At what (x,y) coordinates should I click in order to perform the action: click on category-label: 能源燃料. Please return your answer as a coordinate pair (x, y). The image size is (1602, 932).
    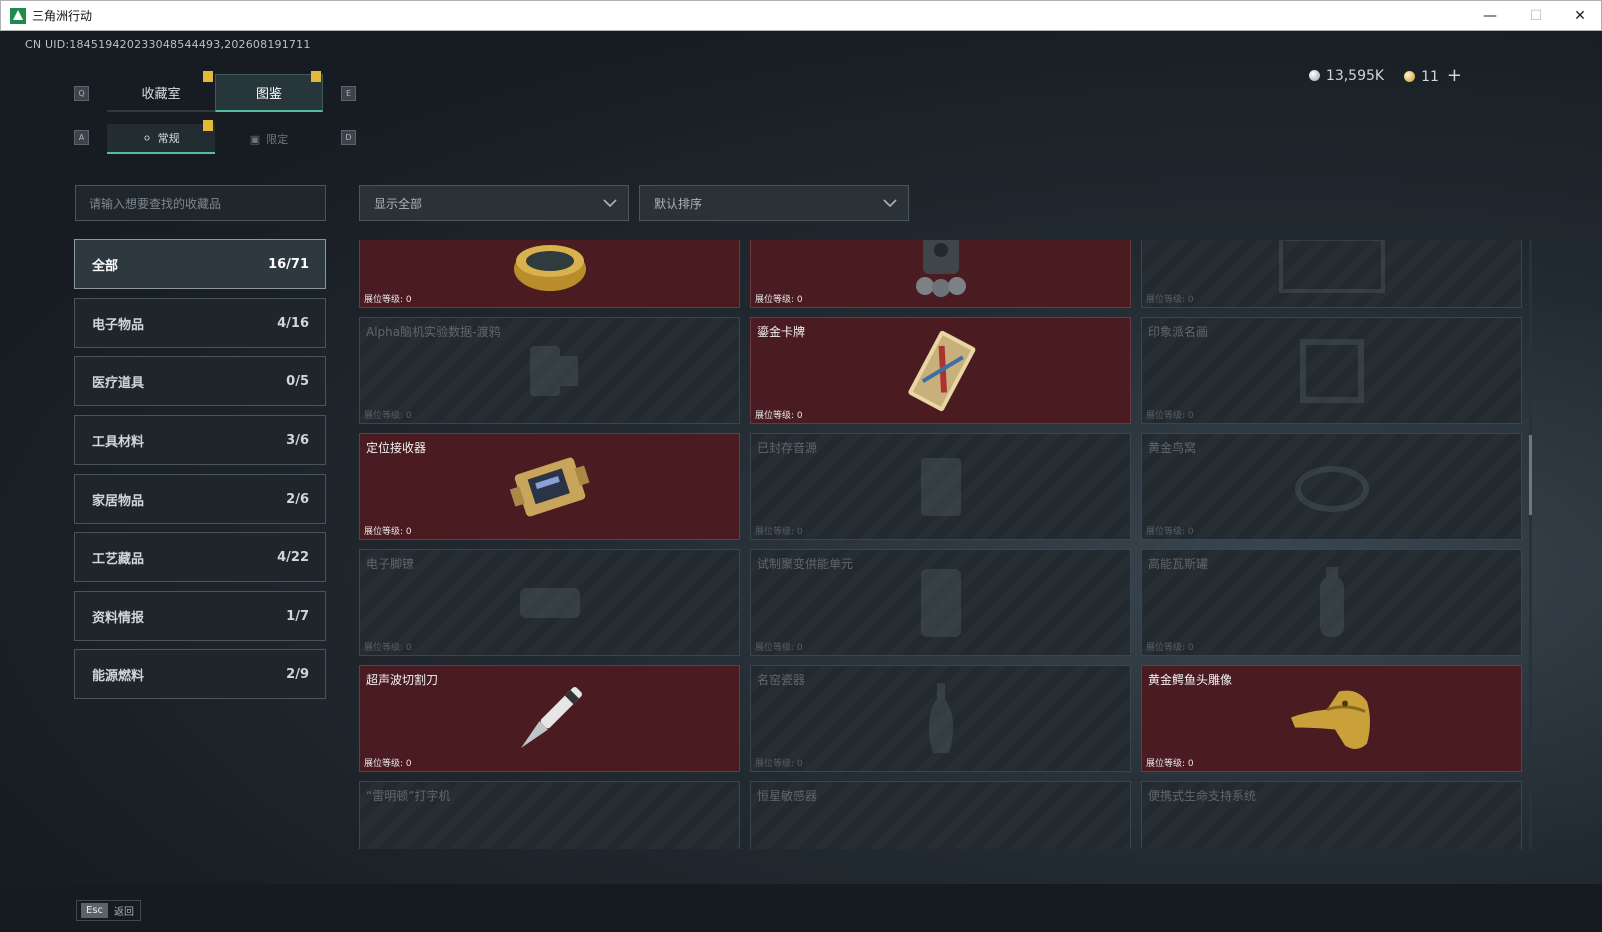
    Looking at the image, I should click on (118, 676).